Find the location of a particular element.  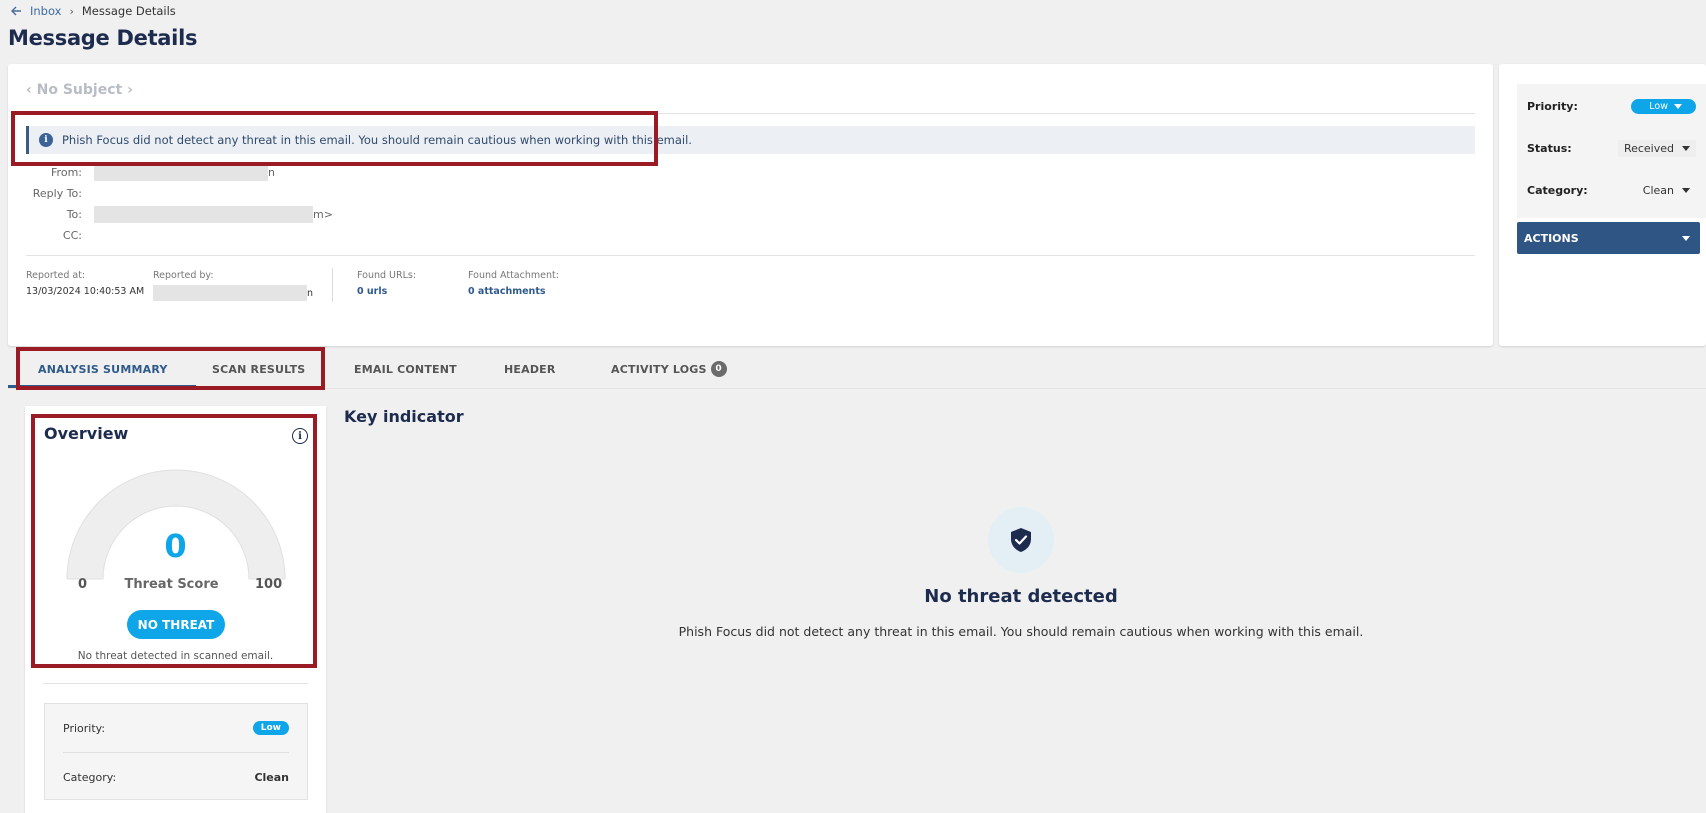

overview-priority-badge: Low is located at coordinates (270, 728).